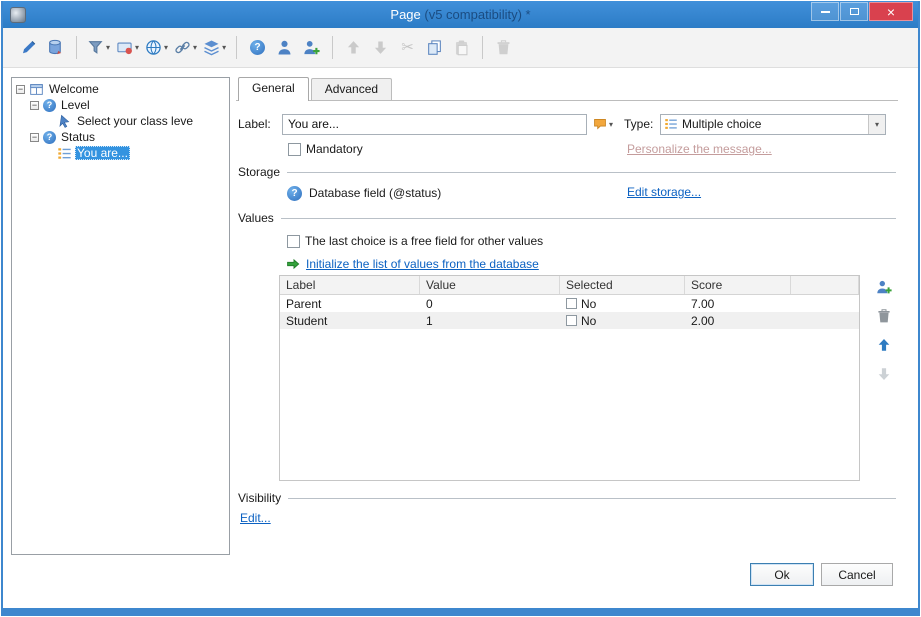 The width and height of the screenshot is (921, 617). Describe the element at coordinates (503, 47) in the screenshot. I see `delete-button` at that location.